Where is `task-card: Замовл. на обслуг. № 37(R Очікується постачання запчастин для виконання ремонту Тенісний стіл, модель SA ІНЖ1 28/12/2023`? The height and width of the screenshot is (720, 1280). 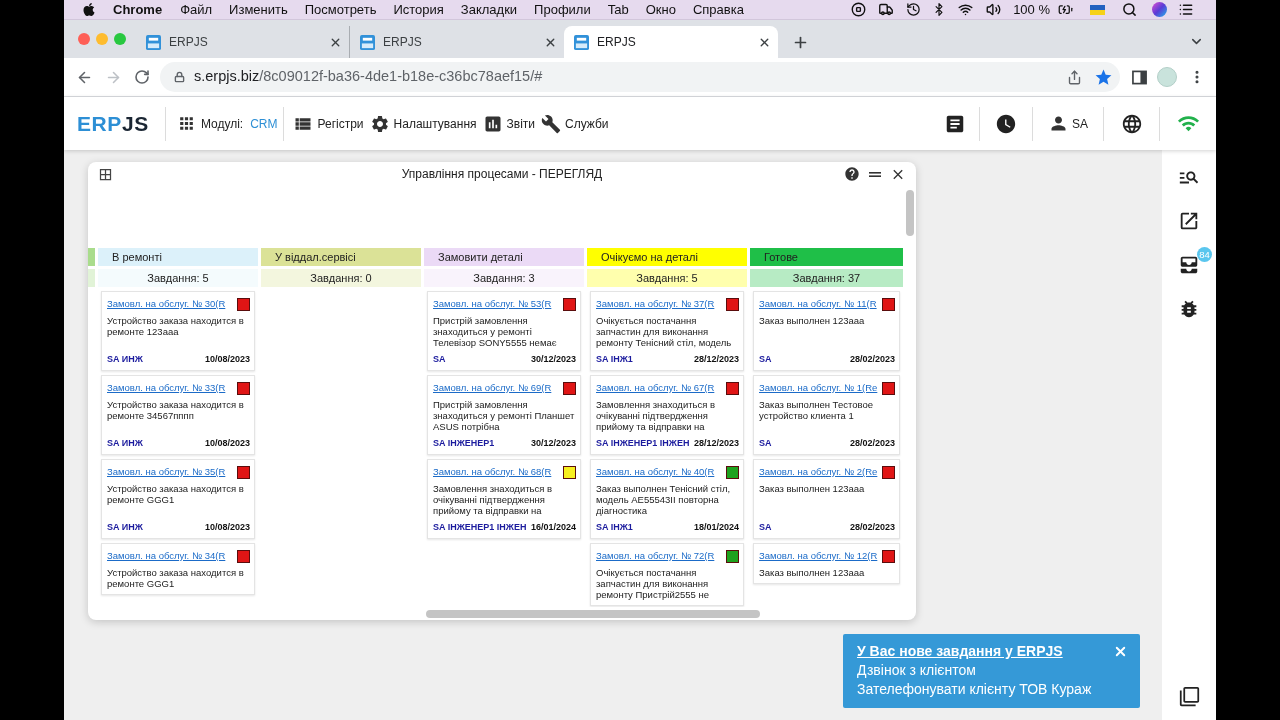
task-card: Замовл. на обслуг. № 37(R Очікується постачання запчастин для виконання ремонту Тенісний стіл, модель SA ІНЖ1 28/12/2023 is located at coordinates (667, 331).